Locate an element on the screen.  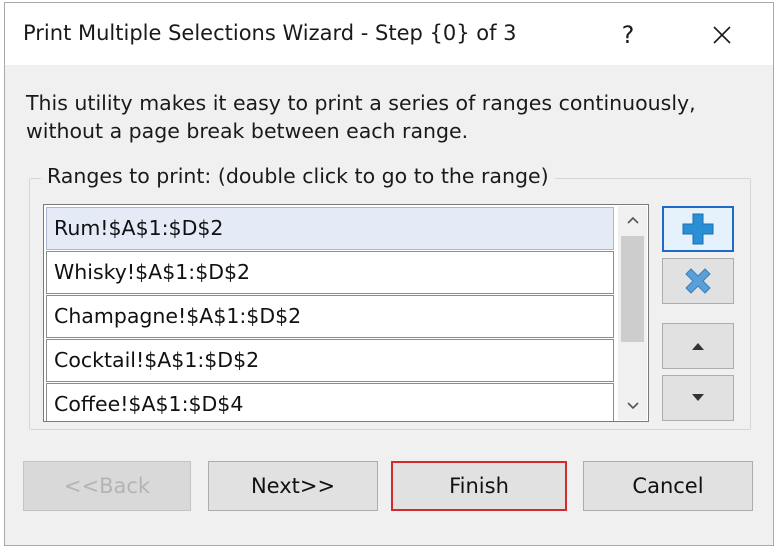
chevron-down-icon is located at coordinates (632, 406).